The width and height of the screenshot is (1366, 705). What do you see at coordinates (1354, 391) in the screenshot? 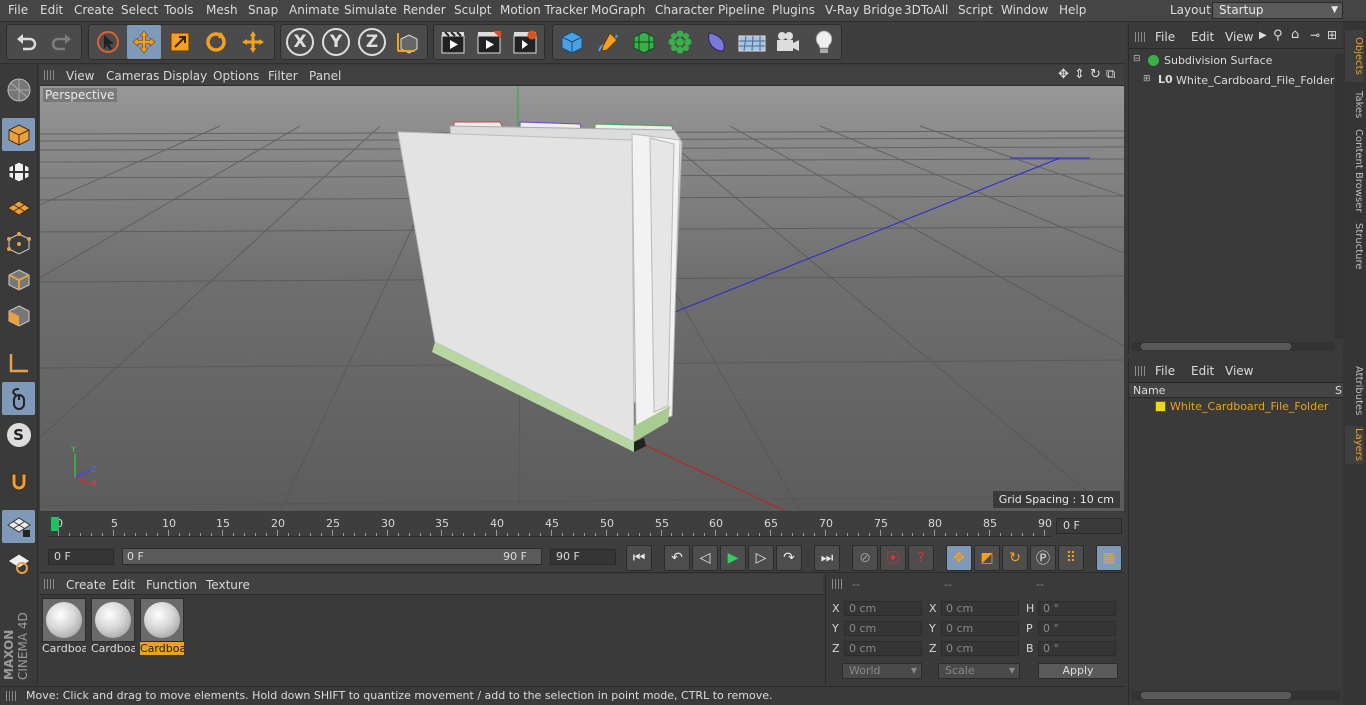
I see `tab-attributes: Attributes` at bounding box center [1354, 391].